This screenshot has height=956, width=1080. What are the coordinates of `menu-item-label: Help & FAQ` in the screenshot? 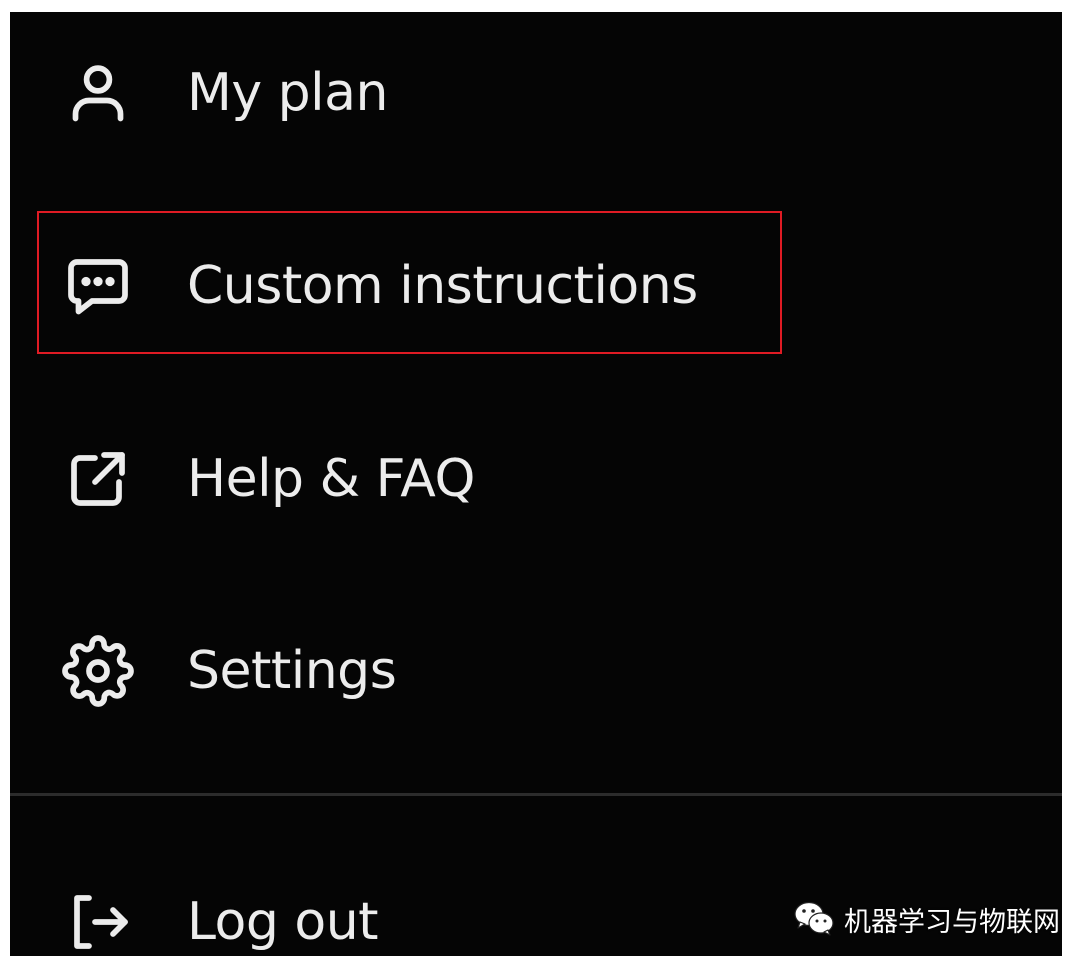 It's located at (331, 479).